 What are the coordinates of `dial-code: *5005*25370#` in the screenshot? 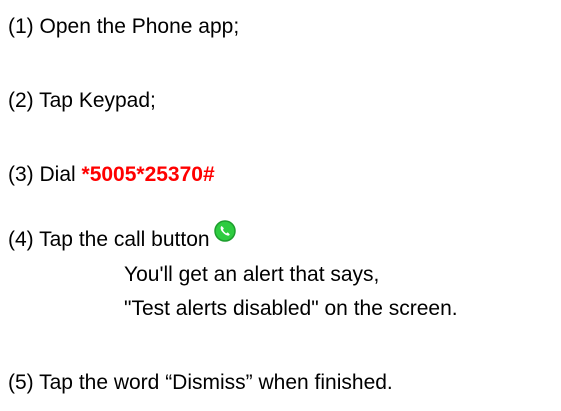 It's located at (148, 174).